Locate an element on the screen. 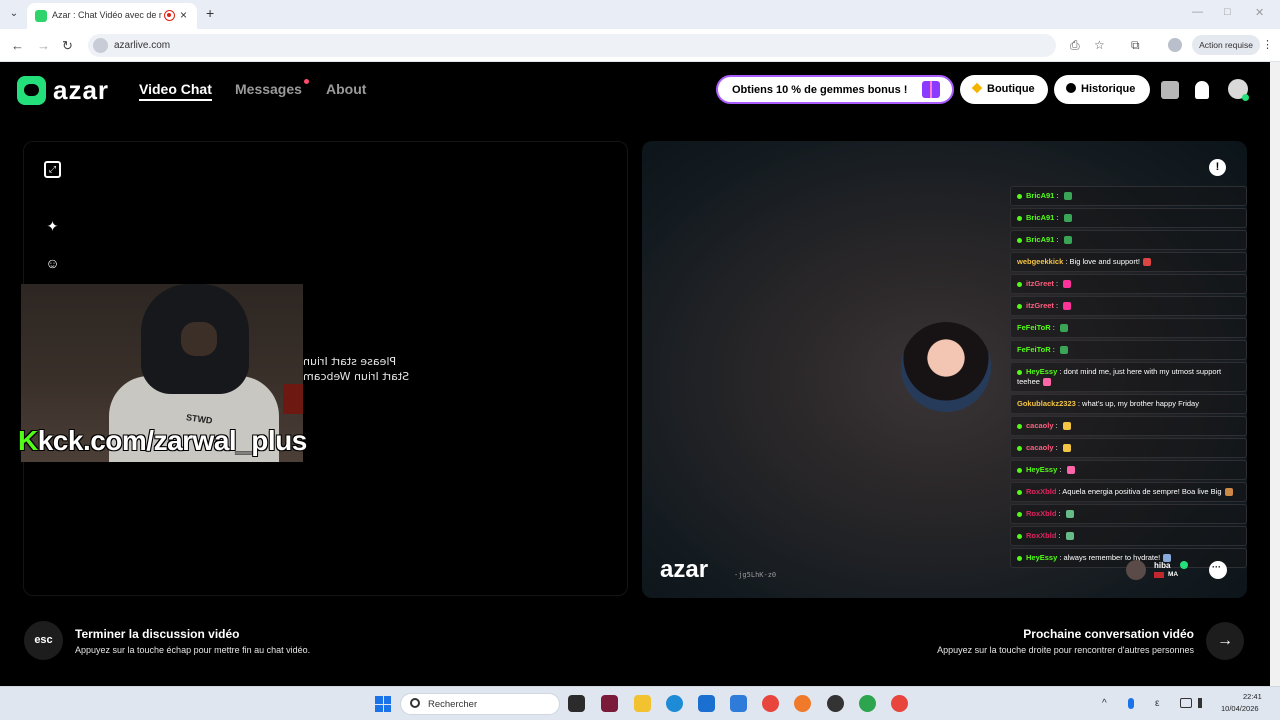 This screenshot has height=720, width=1280. verified-badge-icon is located at coordinates (1184, 565).